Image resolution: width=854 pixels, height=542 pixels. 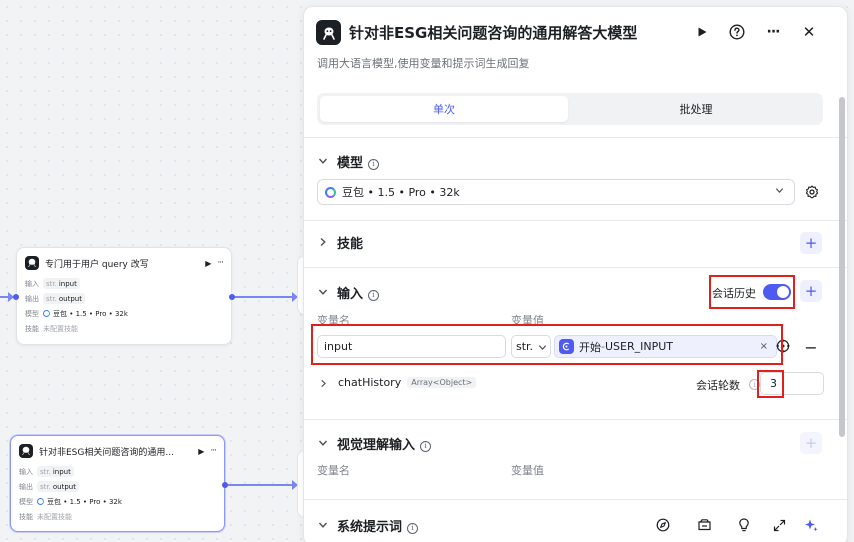 What do you see at coordinates (764, 346) in the screenshot?
I see `clear-icon: ×` at bounding box center [764, 346].